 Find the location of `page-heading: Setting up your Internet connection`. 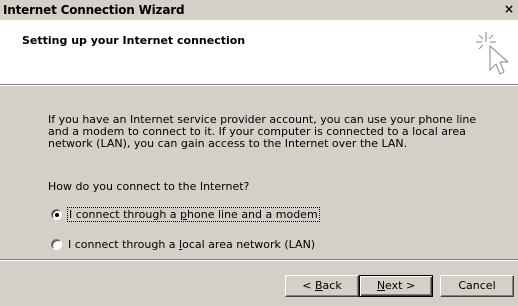

page-heading: Setting up your Internet connection is located at coordinates (134, 40).